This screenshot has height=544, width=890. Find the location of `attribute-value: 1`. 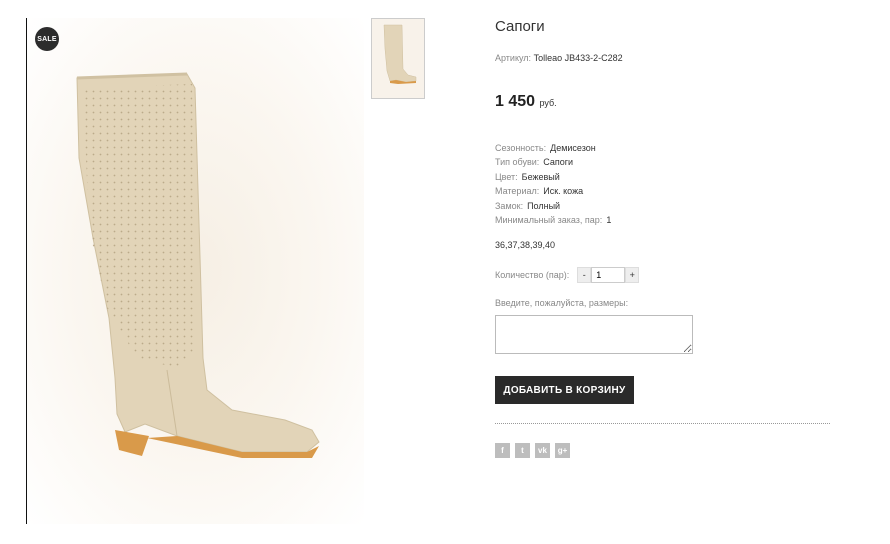

attribute-value: 1 is located at coordinates (609, 220).